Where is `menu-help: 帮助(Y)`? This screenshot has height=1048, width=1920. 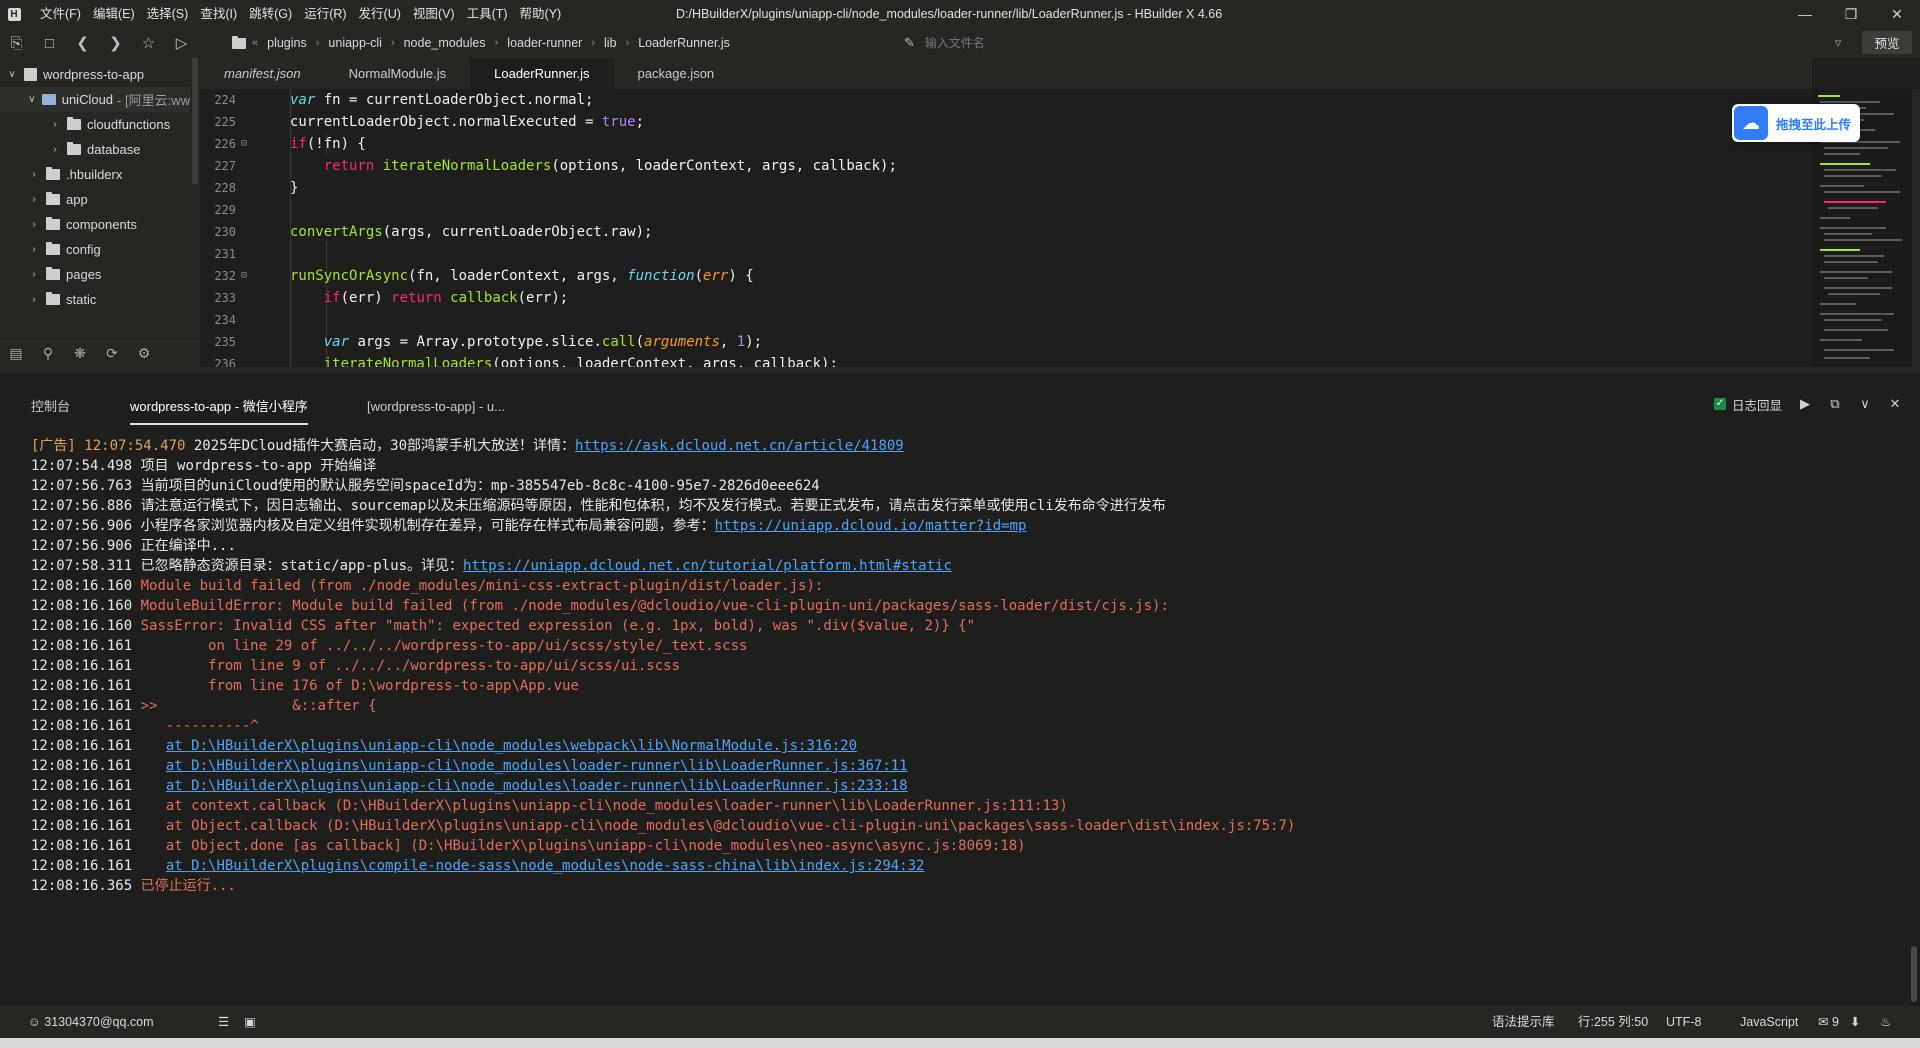
menu-help: 帮助(Y) is located at coordinates (541, 14).